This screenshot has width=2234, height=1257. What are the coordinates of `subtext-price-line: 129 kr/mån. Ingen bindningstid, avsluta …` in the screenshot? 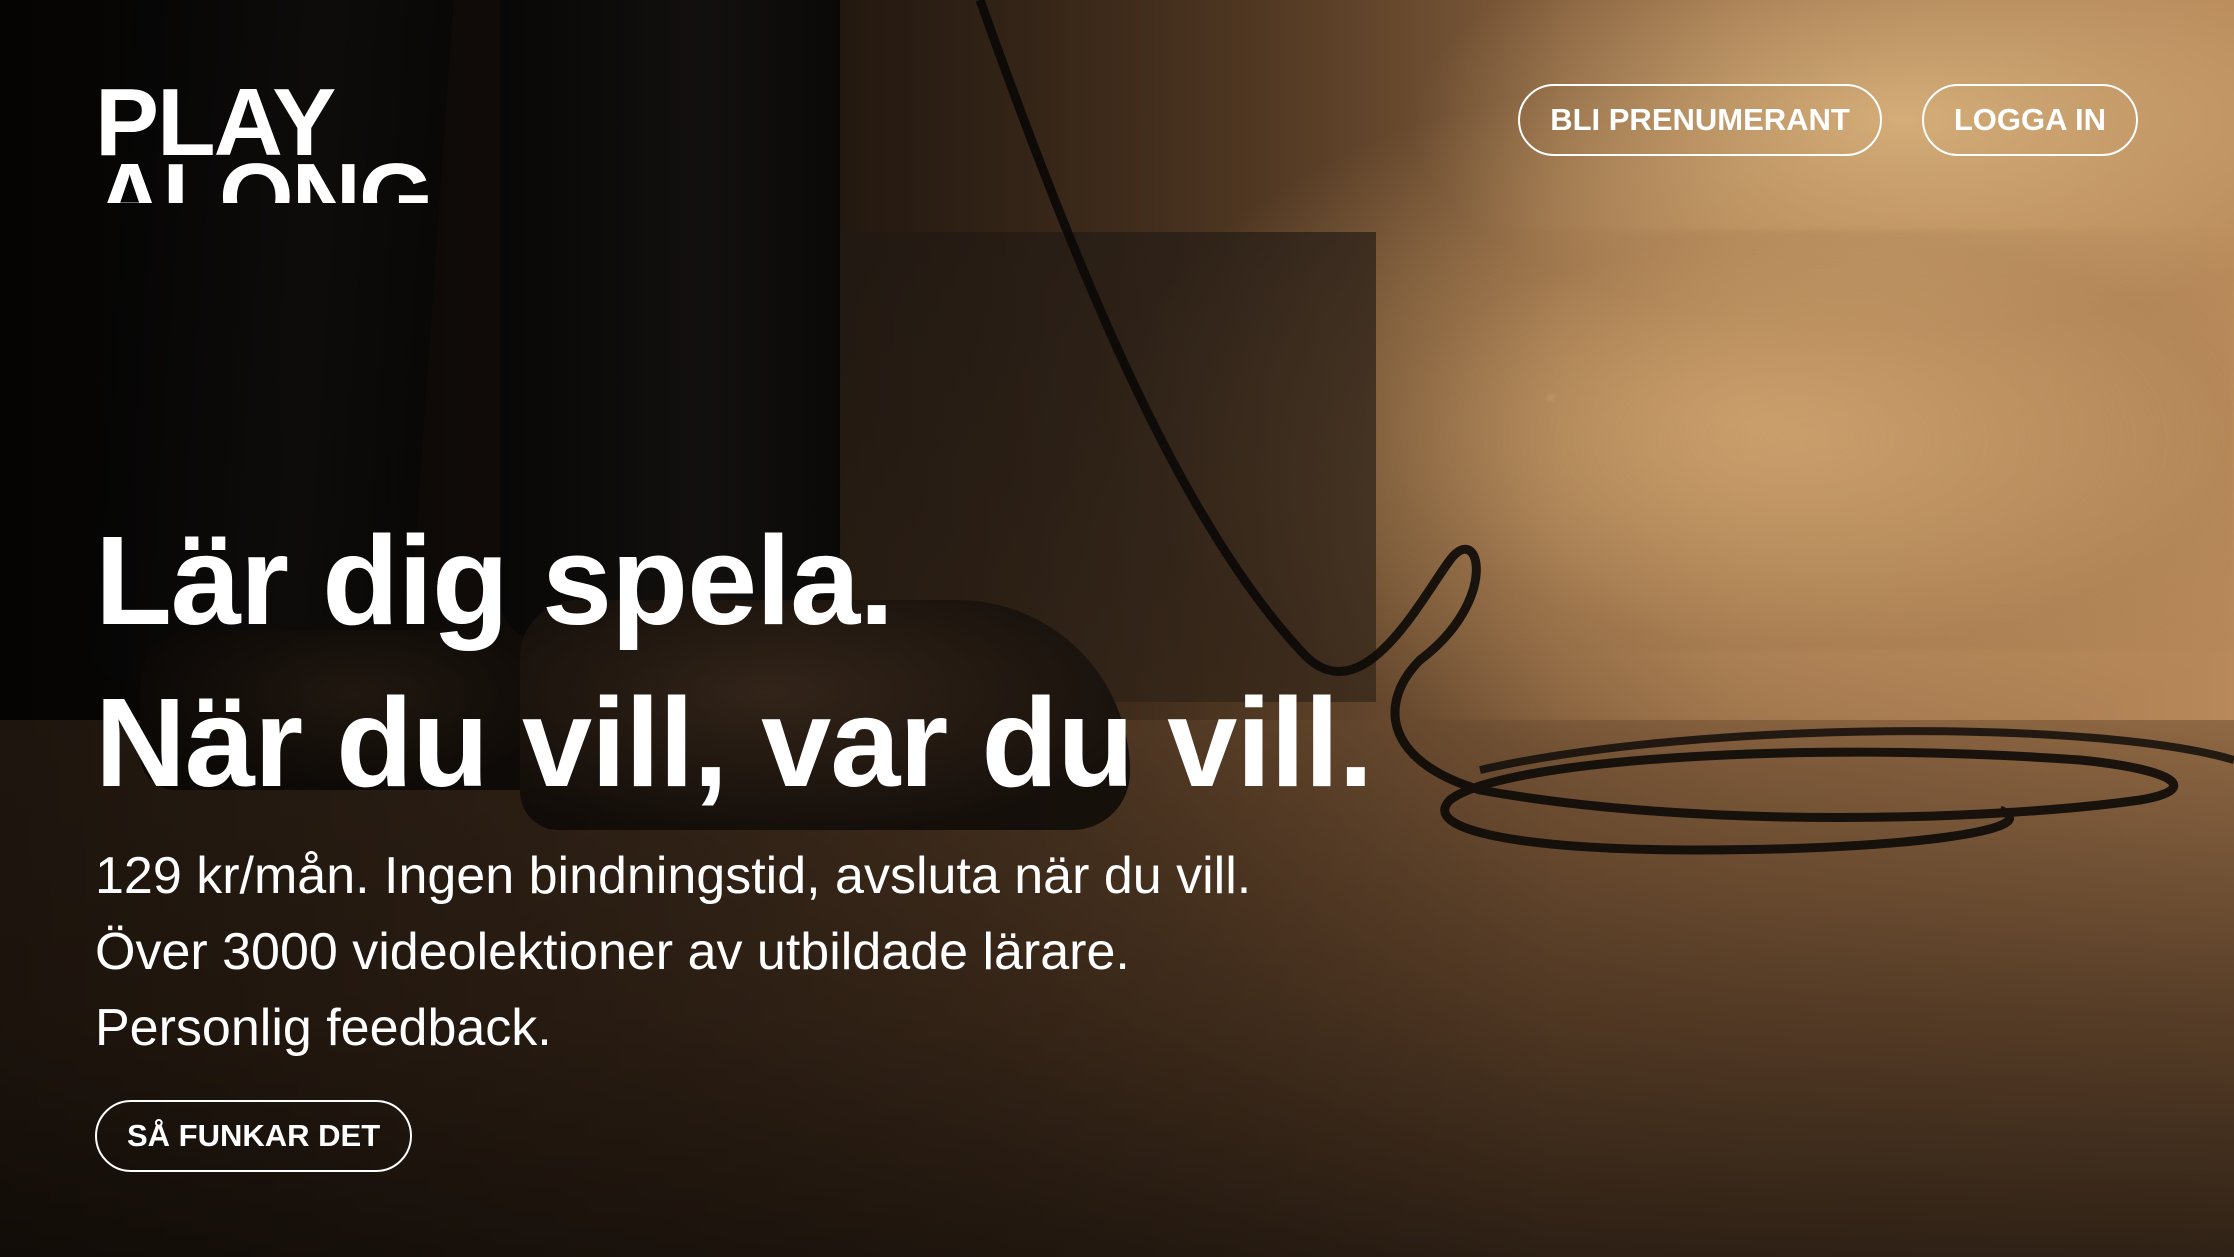 It's located at (673, 876).